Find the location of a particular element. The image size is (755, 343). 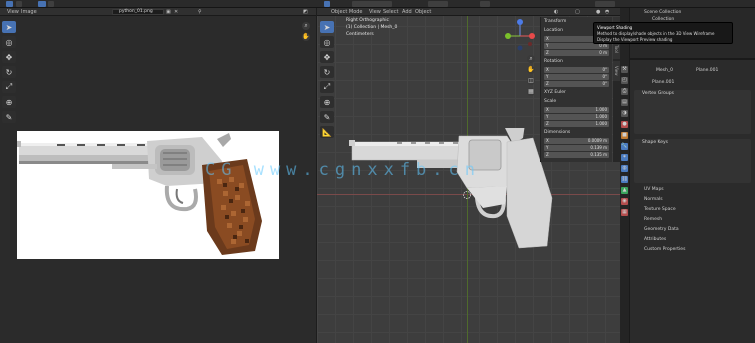

units-info: Centimeters is located at coordinates (360, 34).